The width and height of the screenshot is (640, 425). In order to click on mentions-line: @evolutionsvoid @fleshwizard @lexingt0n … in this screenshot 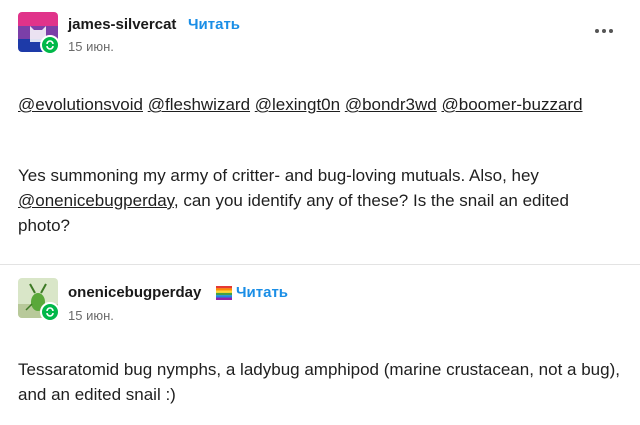, I will do `click(320, 104)`.